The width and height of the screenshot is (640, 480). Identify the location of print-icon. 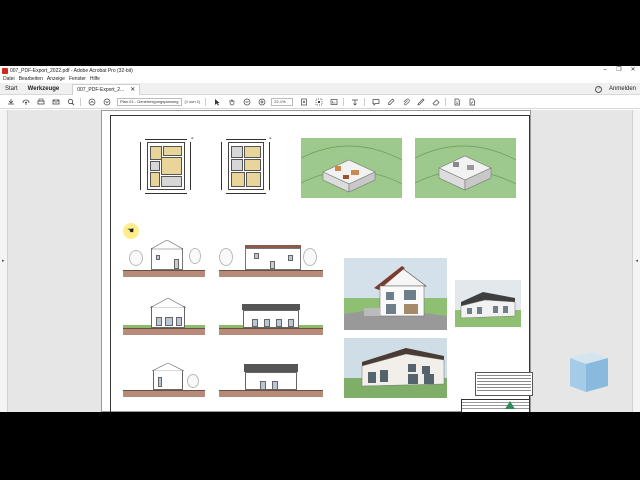
(40, 101).